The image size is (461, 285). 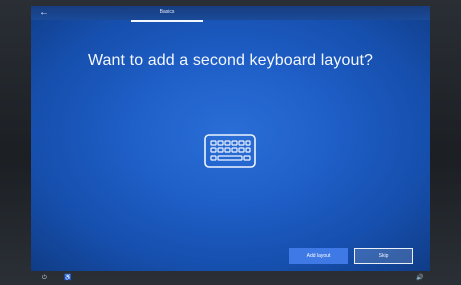 I want to click on top-strip, so click(x=230, y=13).